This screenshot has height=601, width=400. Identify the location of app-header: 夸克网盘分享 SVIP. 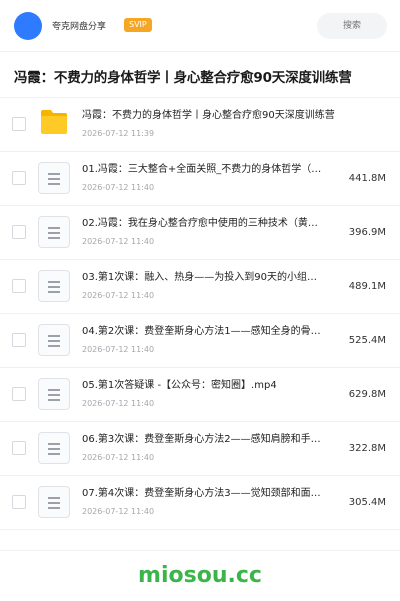
(200, 26).